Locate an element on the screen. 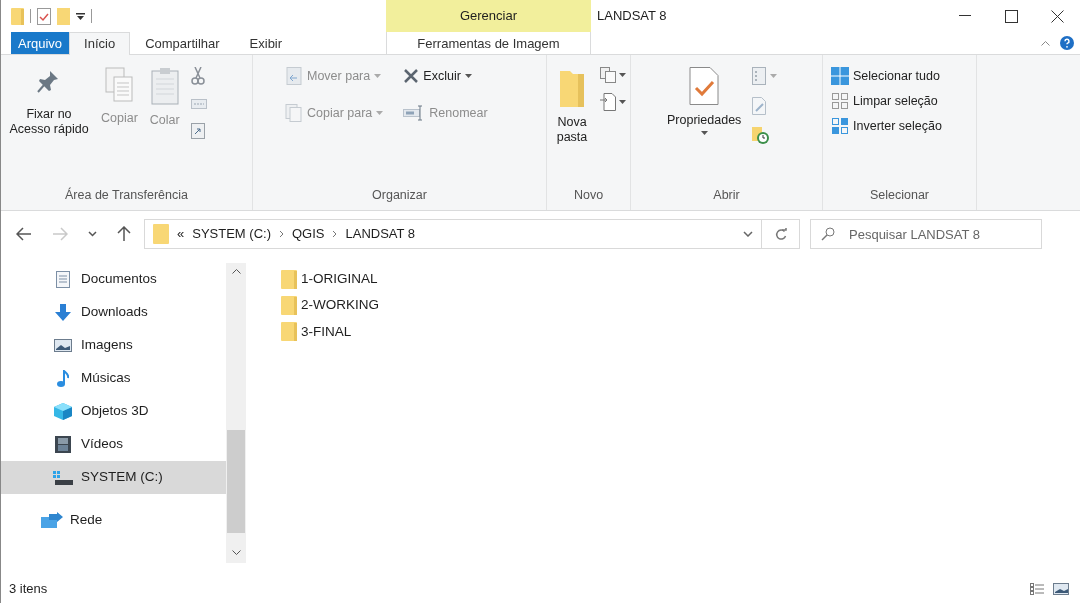  scroll-up-icon is located at coordinates (236, 271).